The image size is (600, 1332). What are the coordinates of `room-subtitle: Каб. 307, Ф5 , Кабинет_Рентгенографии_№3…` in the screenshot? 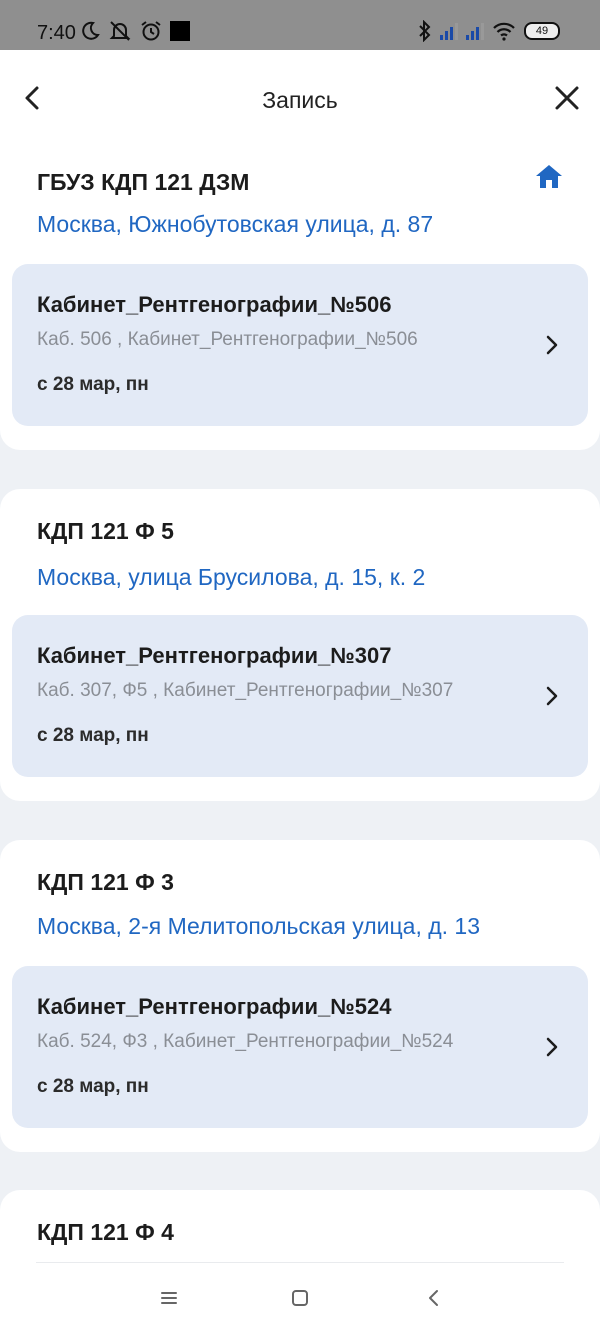 It's located at (245, 690).